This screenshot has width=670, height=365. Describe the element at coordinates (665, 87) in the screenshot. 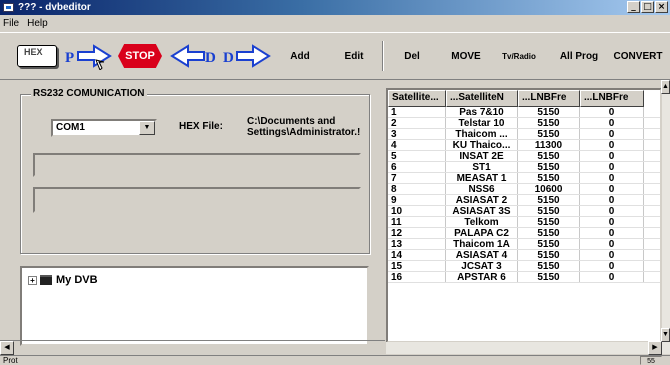

I see `scroll-up-icon: ▲` at that location.